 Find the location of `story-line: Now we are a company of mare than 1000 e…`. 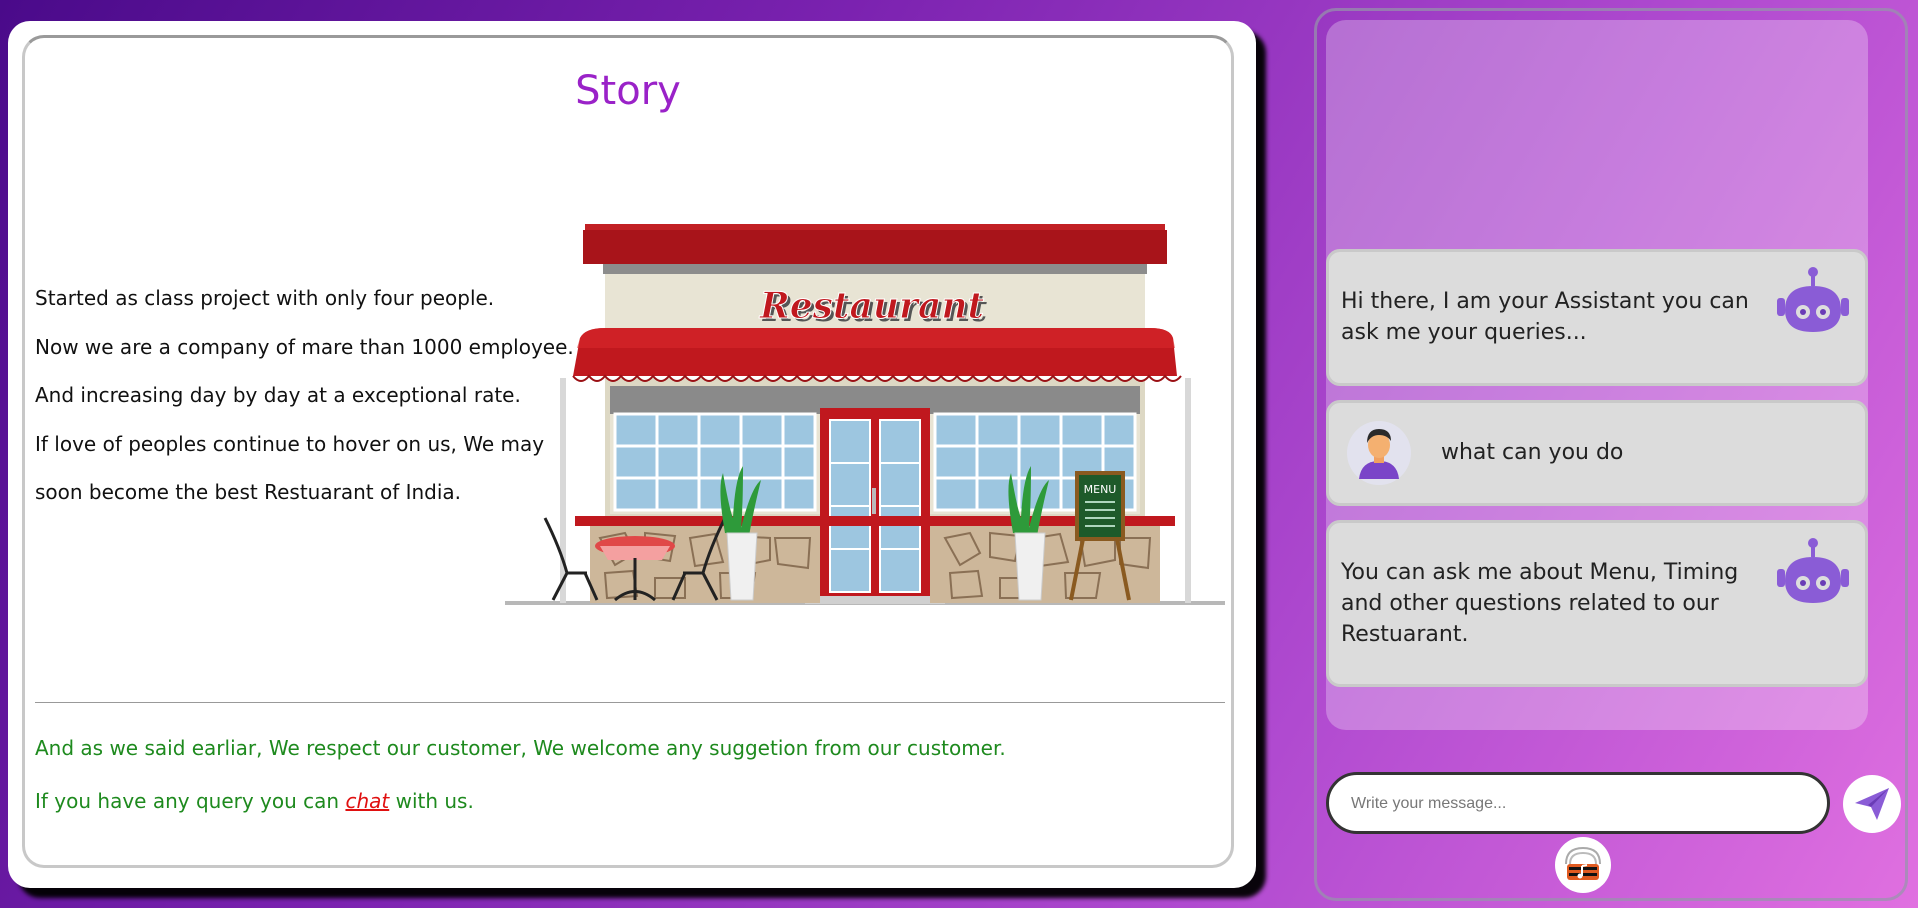

story-line: Now we are a company of mare than 1000 e… is located at coordinates (304, 346).